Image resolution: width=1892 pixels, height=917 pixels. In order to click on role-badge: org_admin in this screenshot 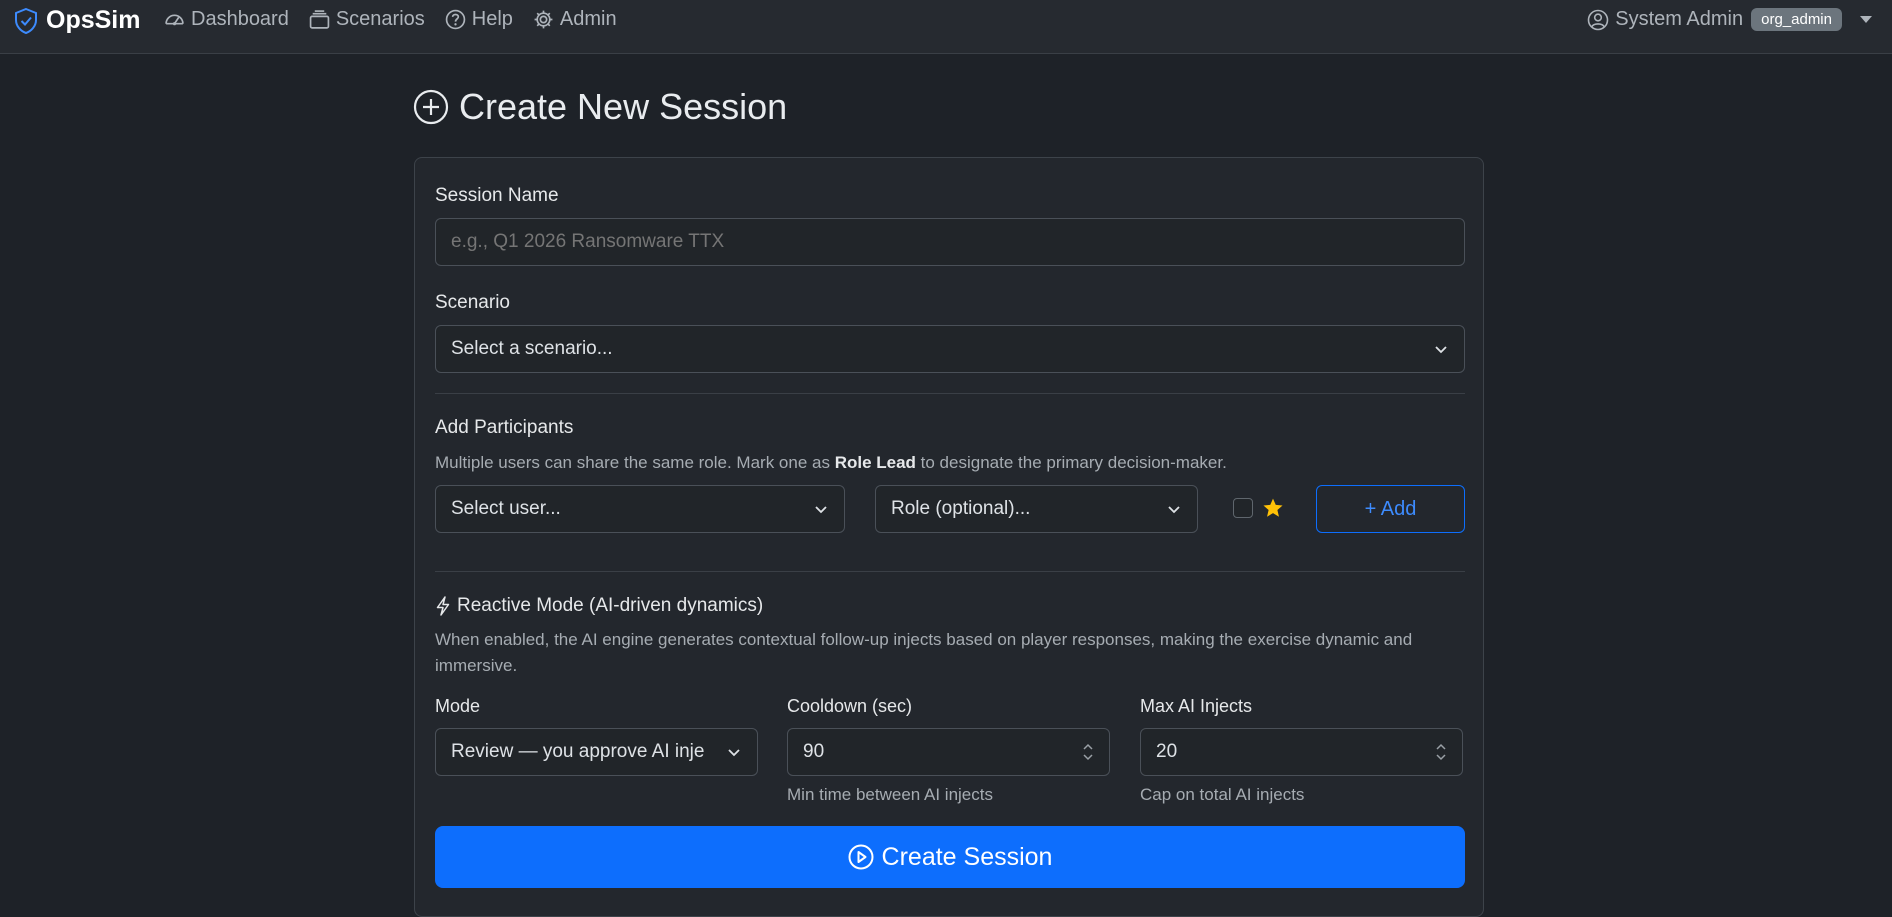, I will do `click(1796, 19)`.